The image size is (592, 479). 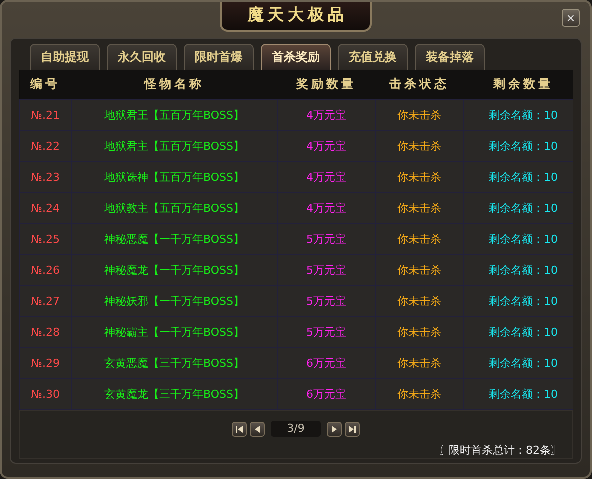 What do you see at coordinates (46, 301) in the screenshot?
I see `table-cell: №.27` at bounding box center [46, 301].